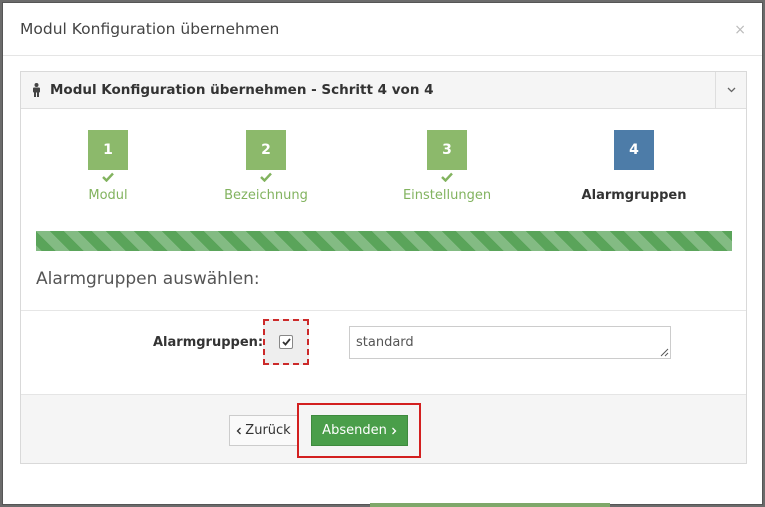 This screenshot has width=765, height=507. Describe the element at coordinates (150, 29) in the screenshot. I see `modal-title: Modul Konfiguration übernehmen` at that location.